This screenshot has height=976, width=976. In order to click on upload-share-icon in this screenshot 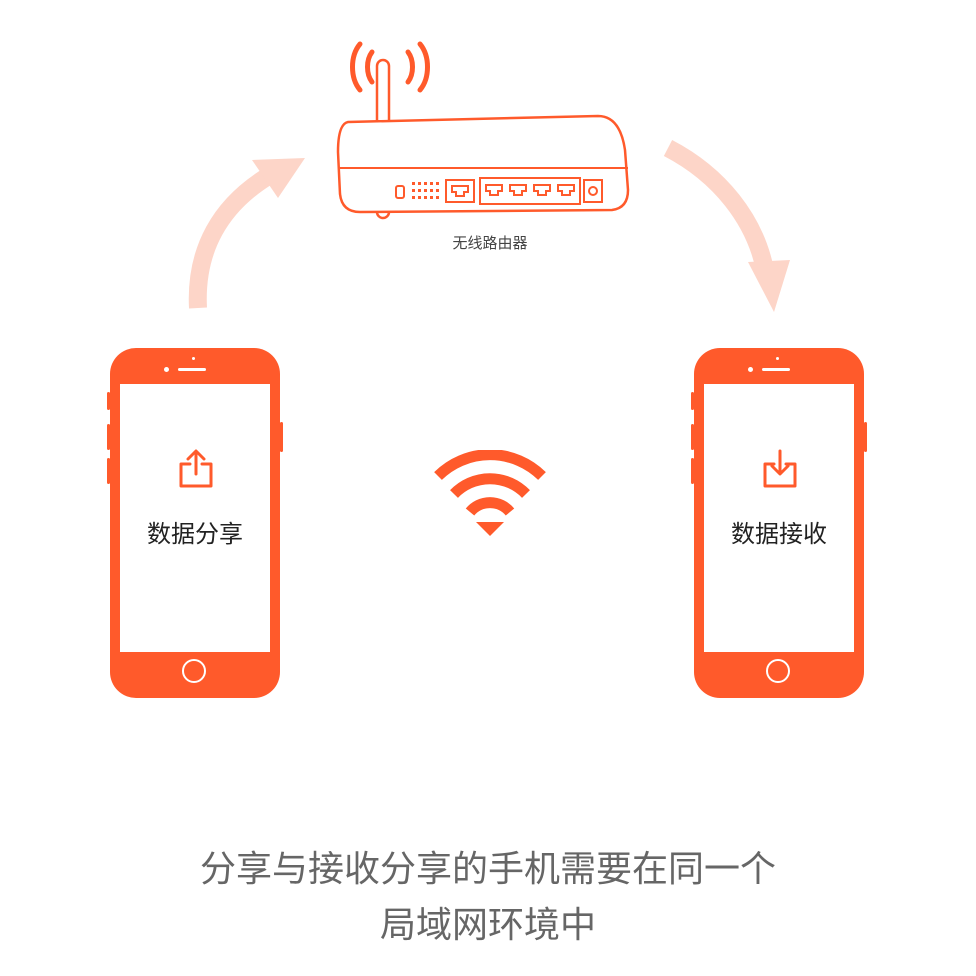, I will do `click(196, 468)`.